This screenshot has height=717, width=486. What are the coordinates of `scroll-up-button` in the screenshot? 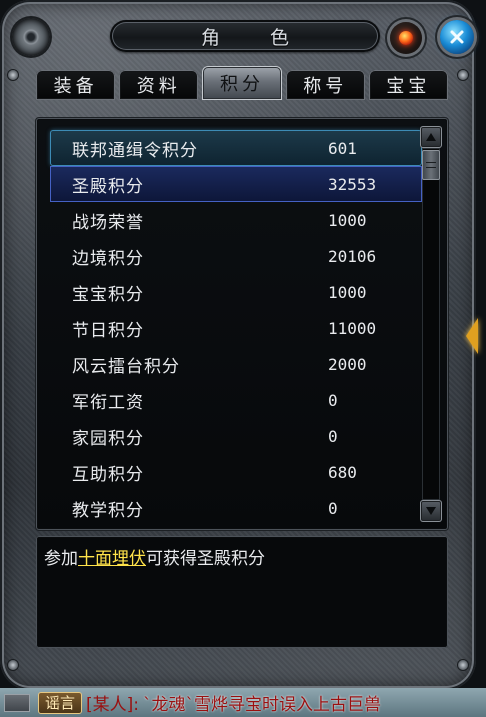 It's located at (431, 137).